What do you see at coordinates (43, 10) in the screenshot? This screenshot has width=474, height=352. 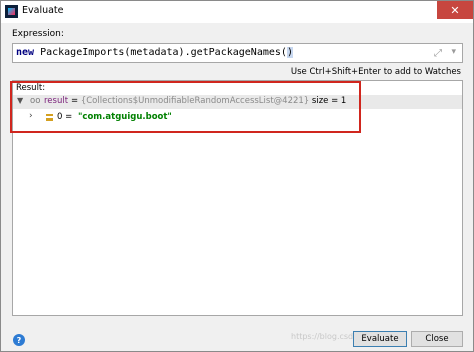 I see `window-title: Evaluate` at bounding box center [43, 10].